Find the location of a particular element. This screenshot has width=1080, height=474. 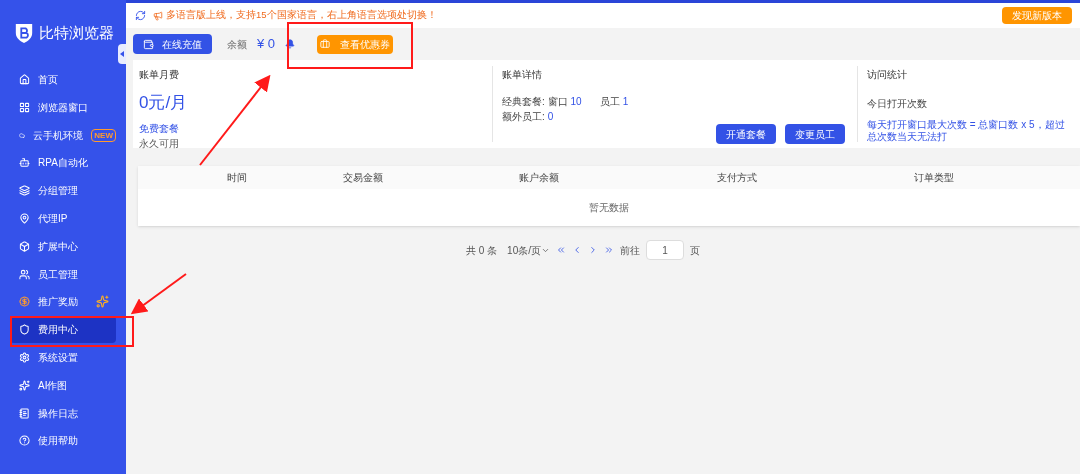

last-page-icon is located at coordinates (609, 250).